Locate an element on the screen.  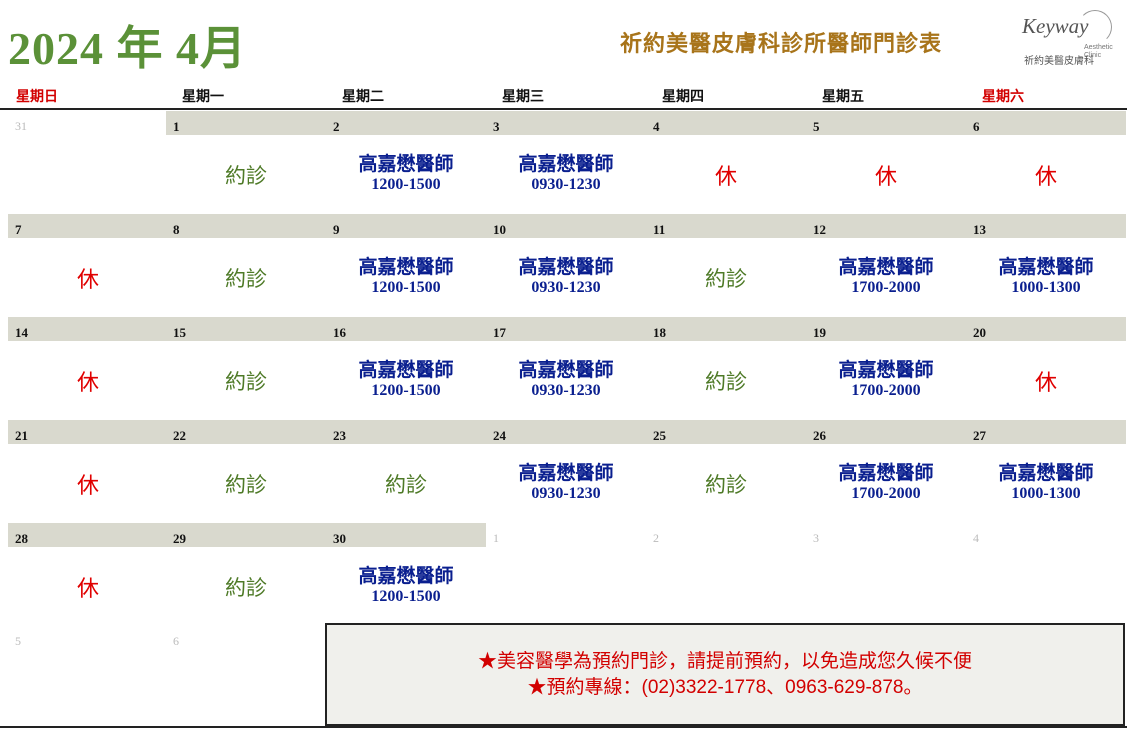
day-cell: 26 高嘉懋醫師 1700-2000 is located at coordinates (886, 471).